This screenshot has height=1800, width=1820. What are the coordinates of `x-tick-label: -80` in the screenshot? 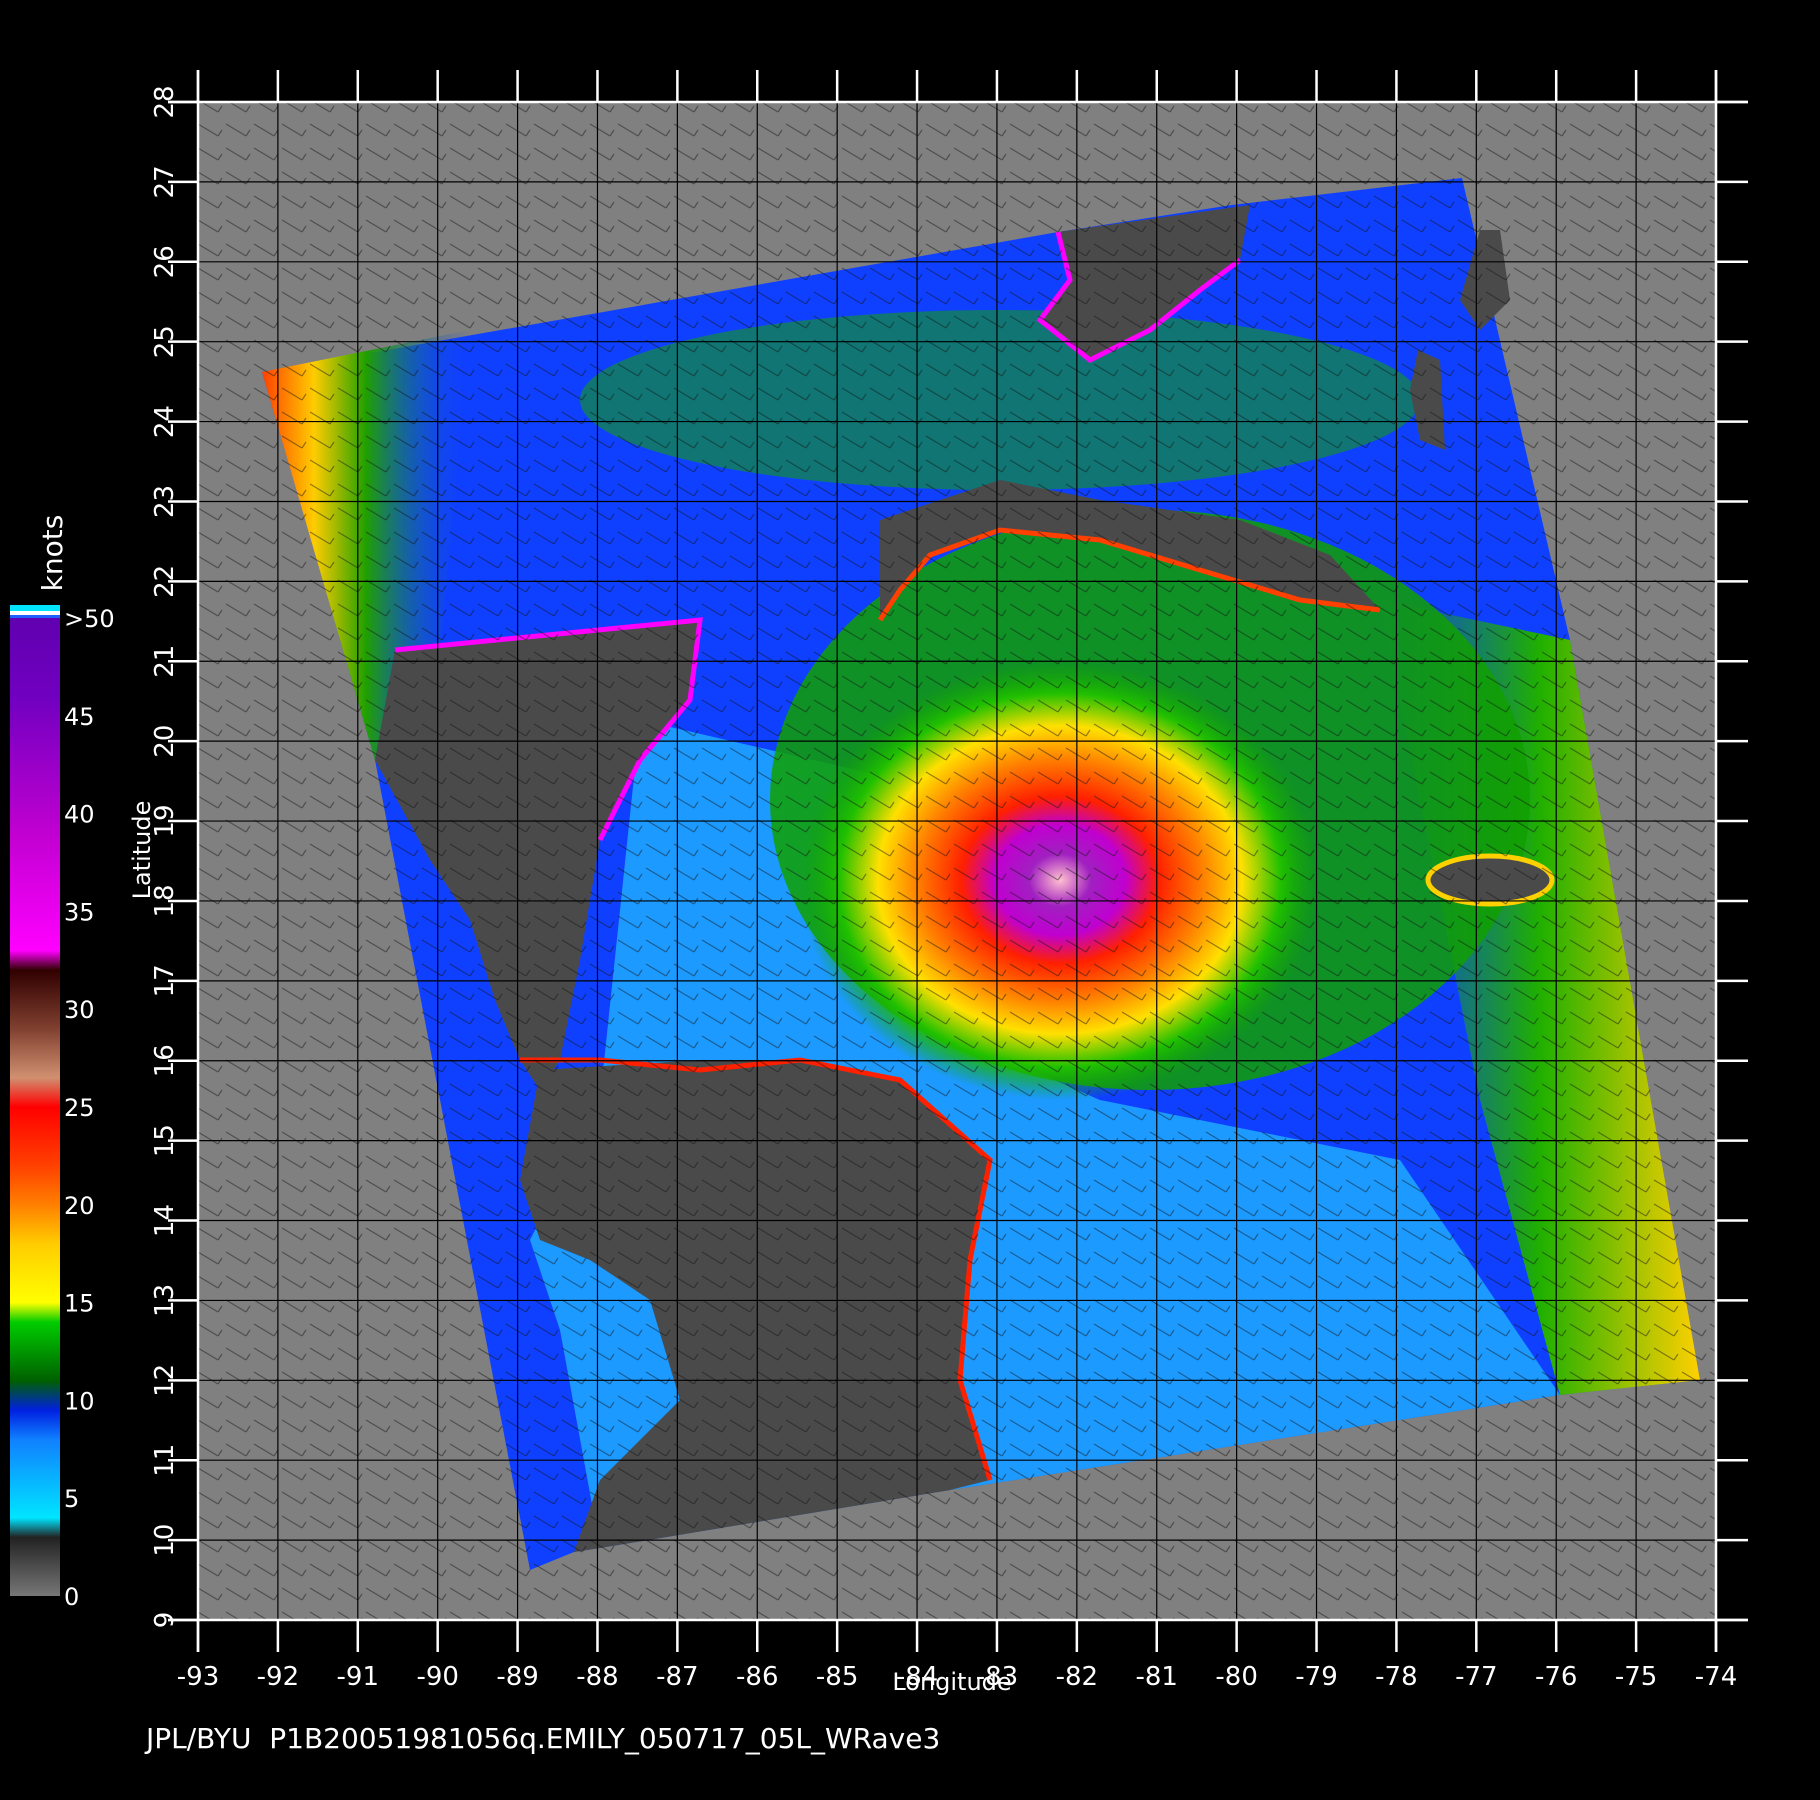 It's located at (1236, 1677).